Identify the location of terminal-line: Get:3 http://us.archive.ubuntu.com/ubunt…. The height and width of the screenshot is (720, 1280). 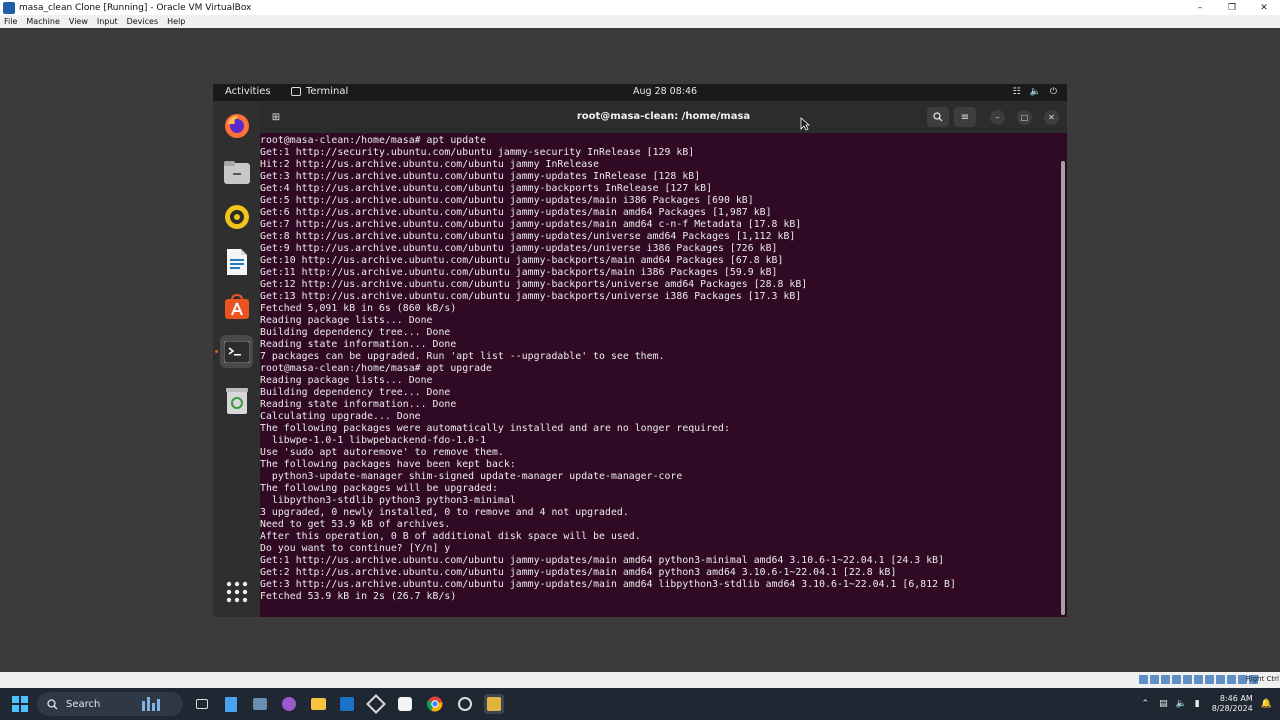
(480, 176).